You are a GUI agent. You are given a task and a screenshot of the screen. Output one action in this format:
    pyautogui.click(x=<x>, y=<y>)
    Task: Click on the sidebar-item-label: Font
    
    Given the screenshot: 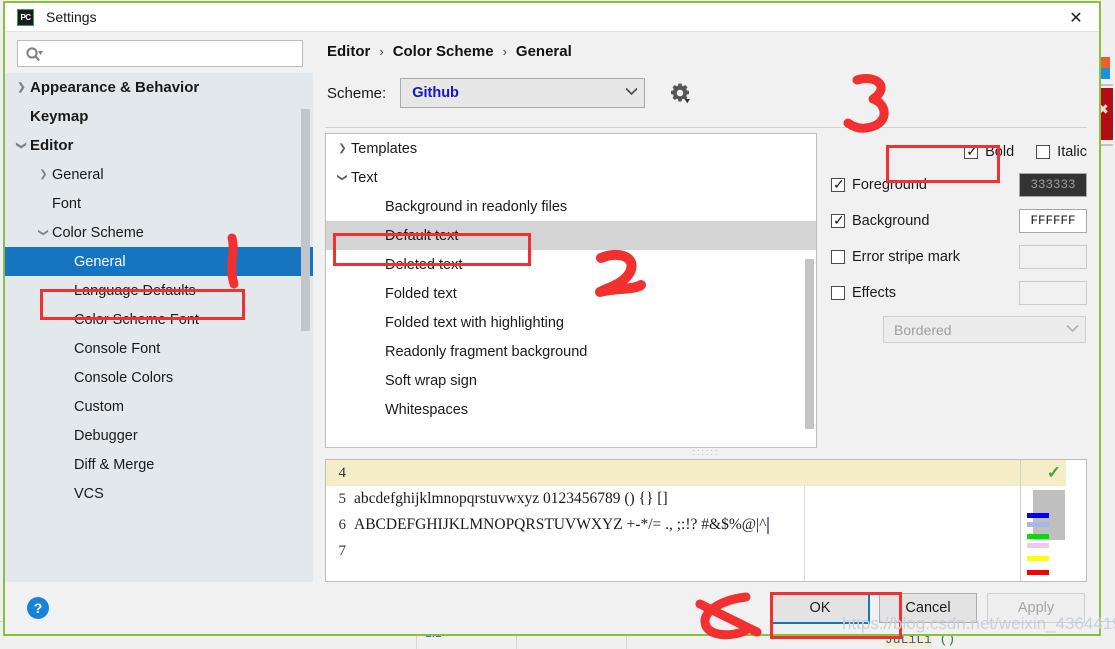 What is the action you would take?
    pyautogui.click(x=67, y=203)
    